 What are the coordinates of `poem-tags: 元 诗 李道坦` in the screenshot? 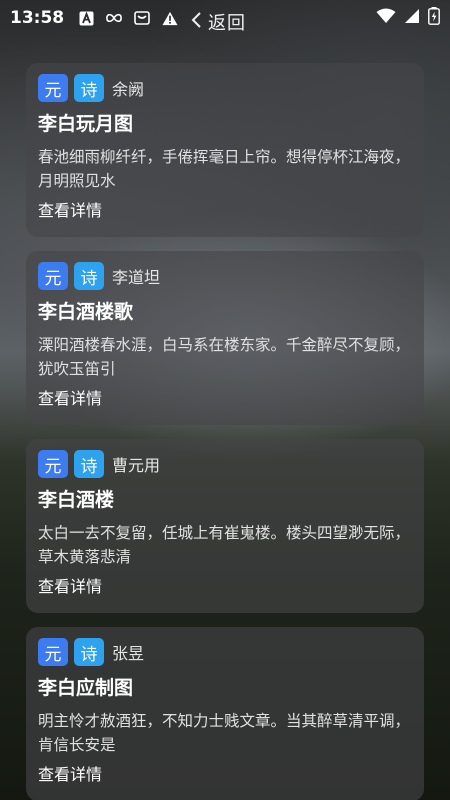 It's located at (225, 276).